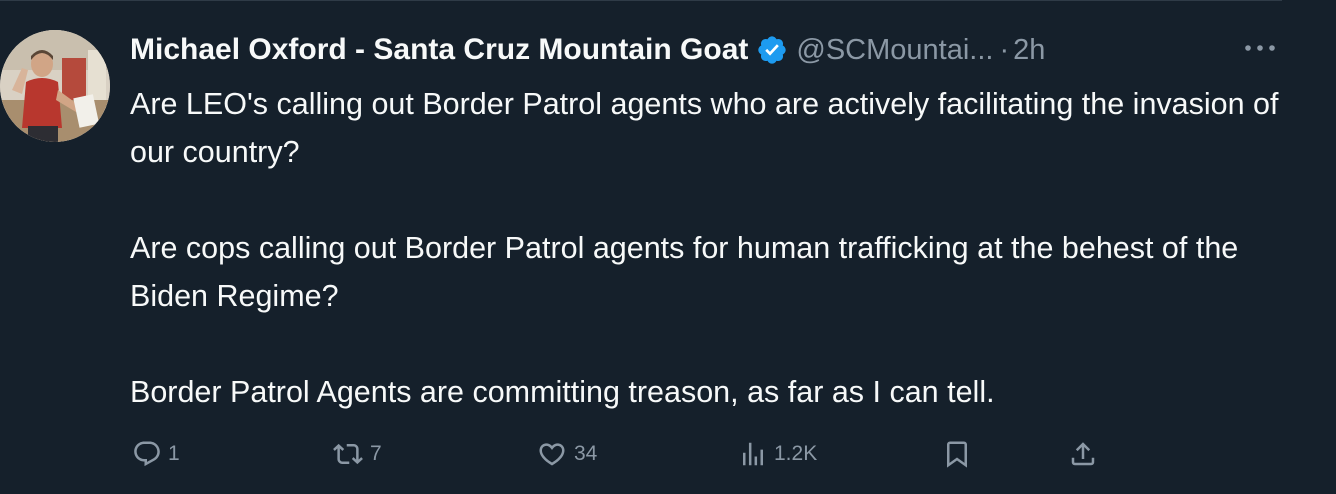 This screenshot has height=494, width=1336. I want to click on share-icon, so click(1083, 454).